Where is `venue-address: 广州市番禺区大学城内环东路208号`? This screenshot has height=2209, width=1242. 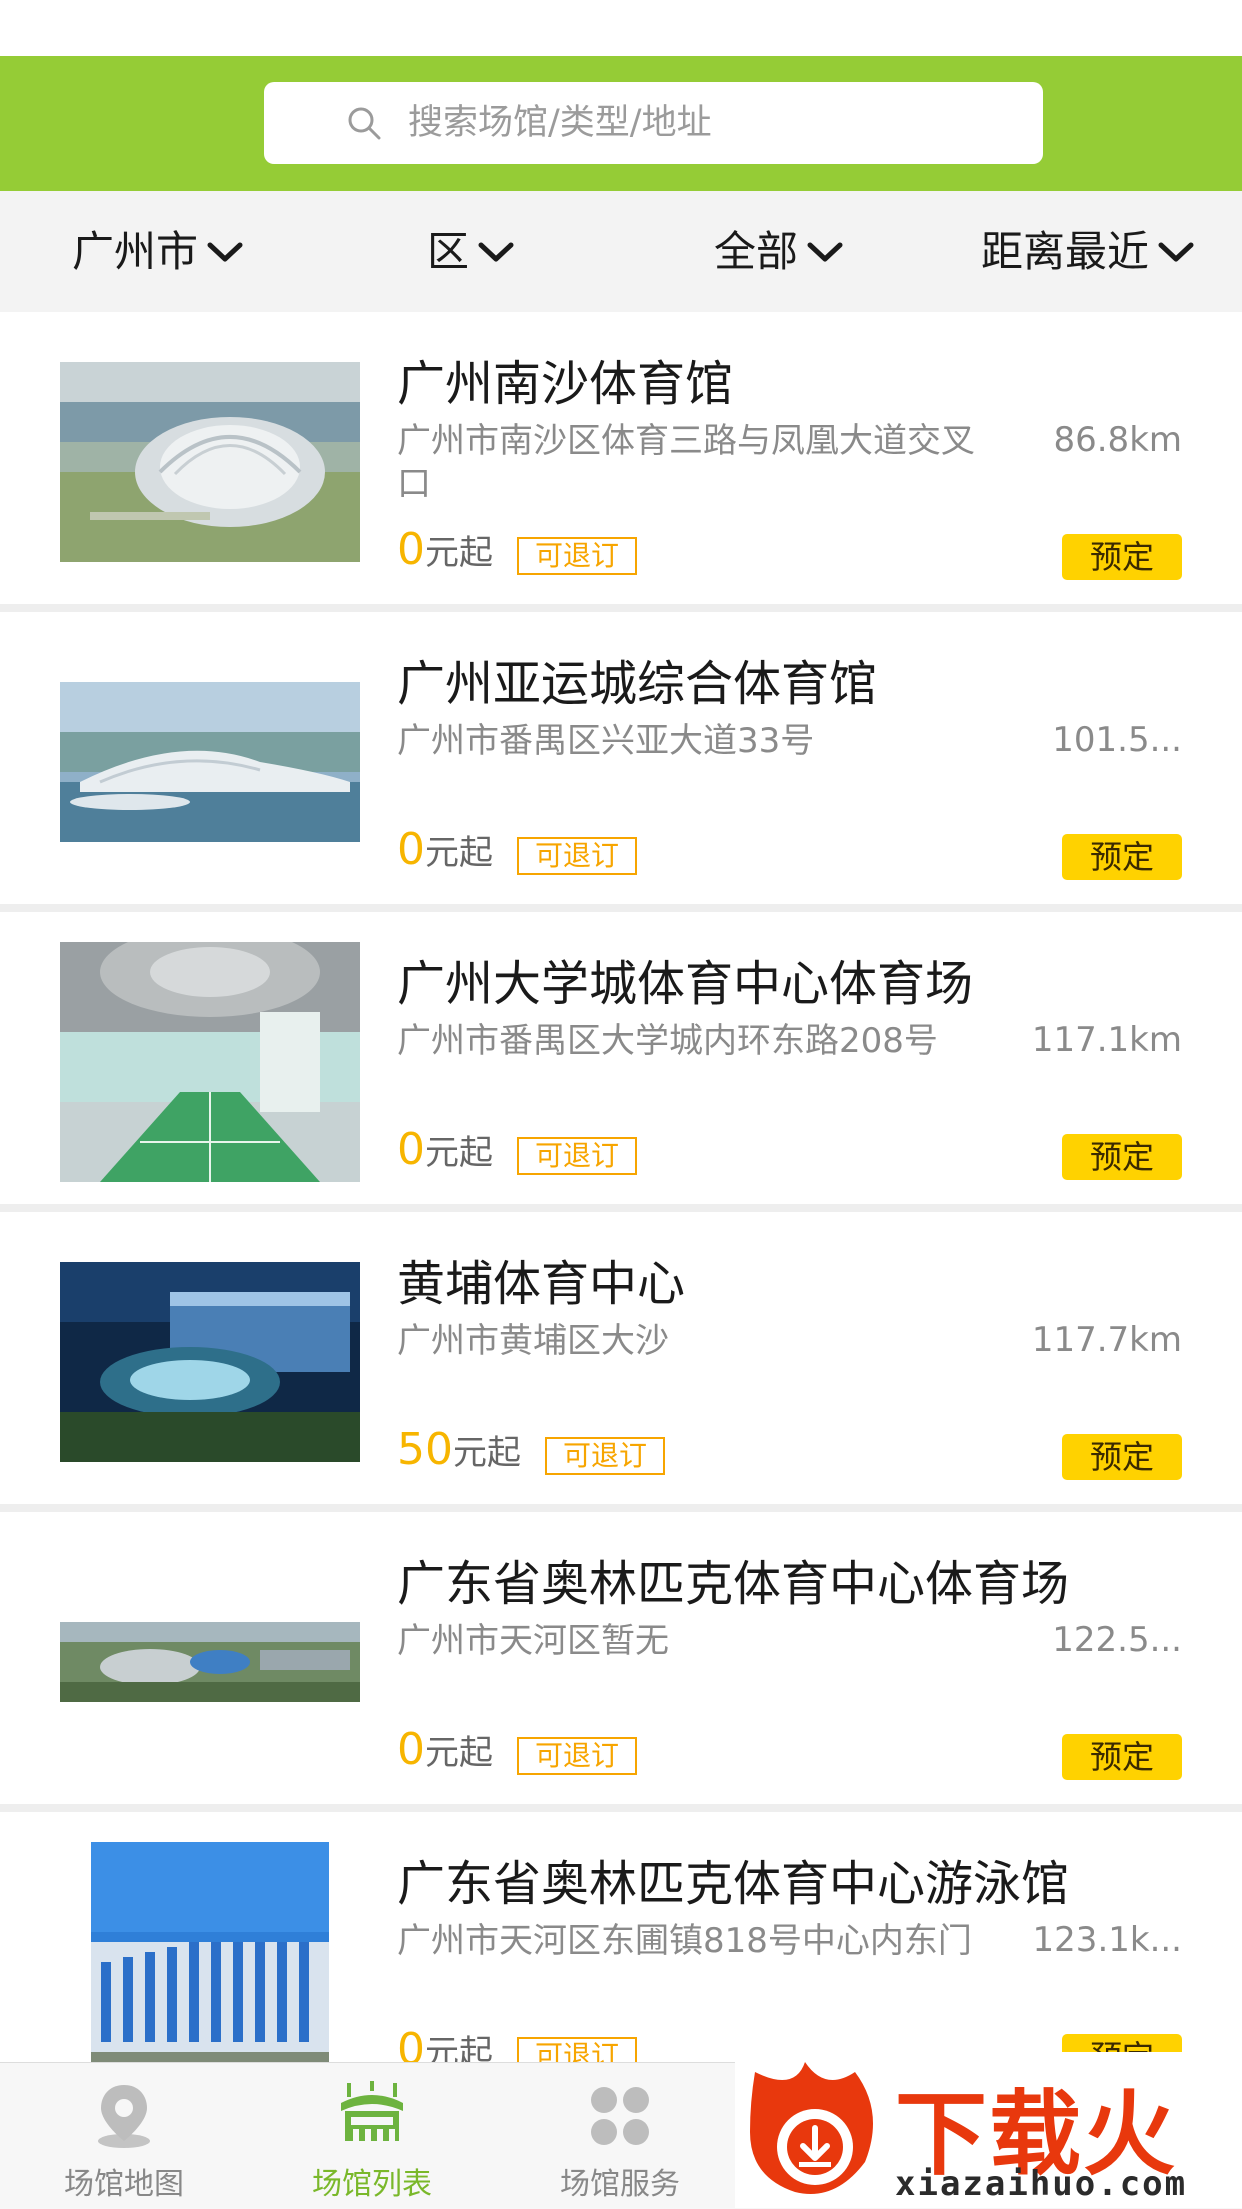 venue-address: 广州市番禺区大学城内环东路208号 is located at coordinates (667, 1041).